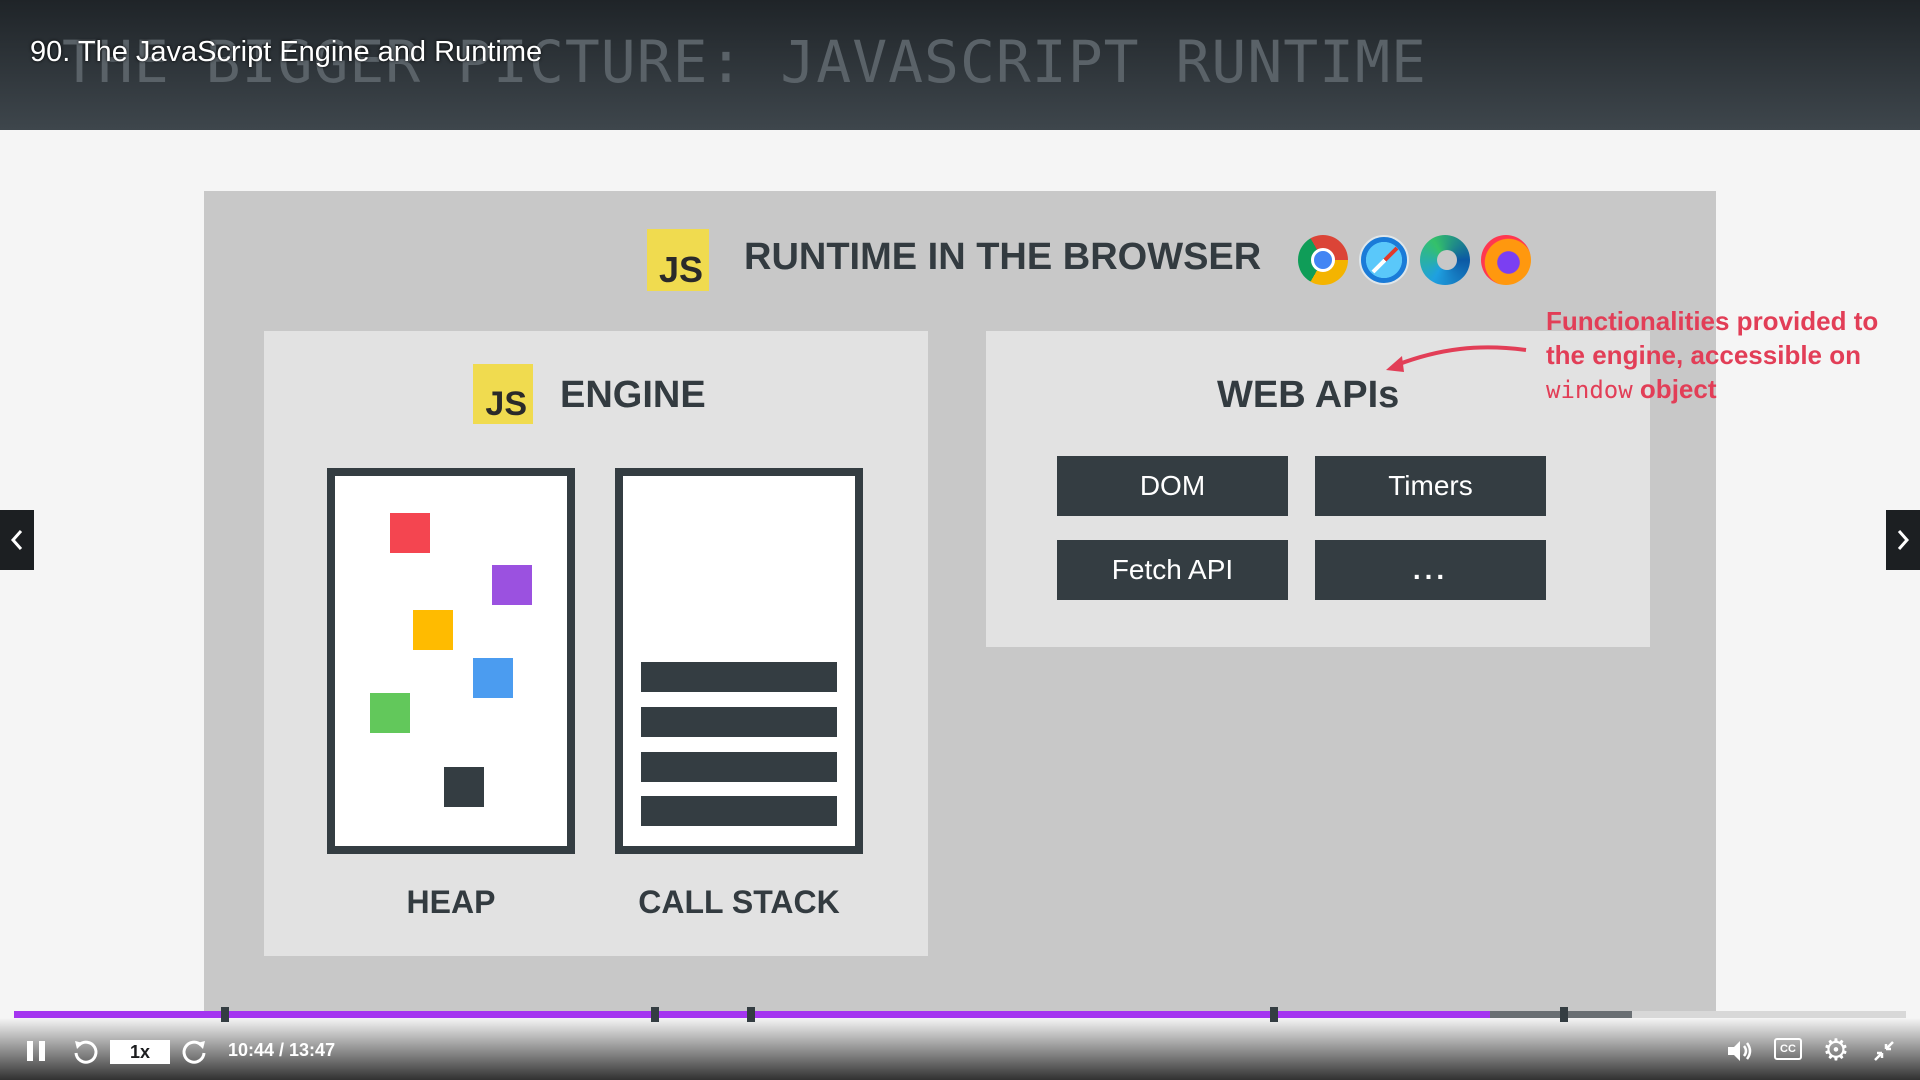 Image resolution: width=1920 pixels, height=1080 pixels. What do you see at coordinates (1674, 389) in the screenshot?
I see `annotation-tail: object` at bounding box center [1674, 389].